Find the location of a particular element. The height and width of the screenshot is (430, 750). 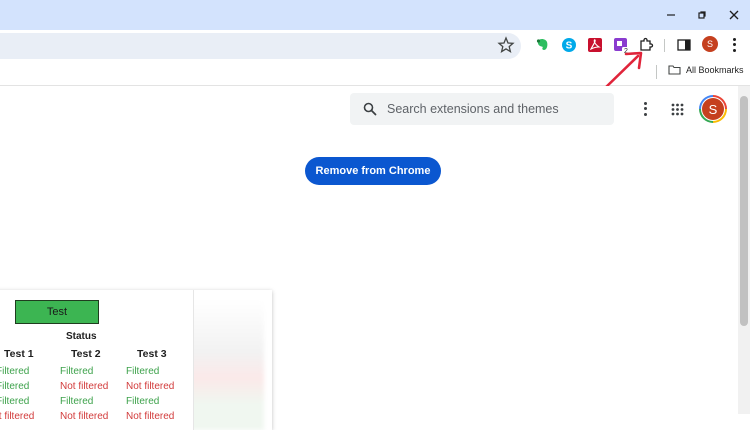

status-label: Status is located at coordinates (81, 336).